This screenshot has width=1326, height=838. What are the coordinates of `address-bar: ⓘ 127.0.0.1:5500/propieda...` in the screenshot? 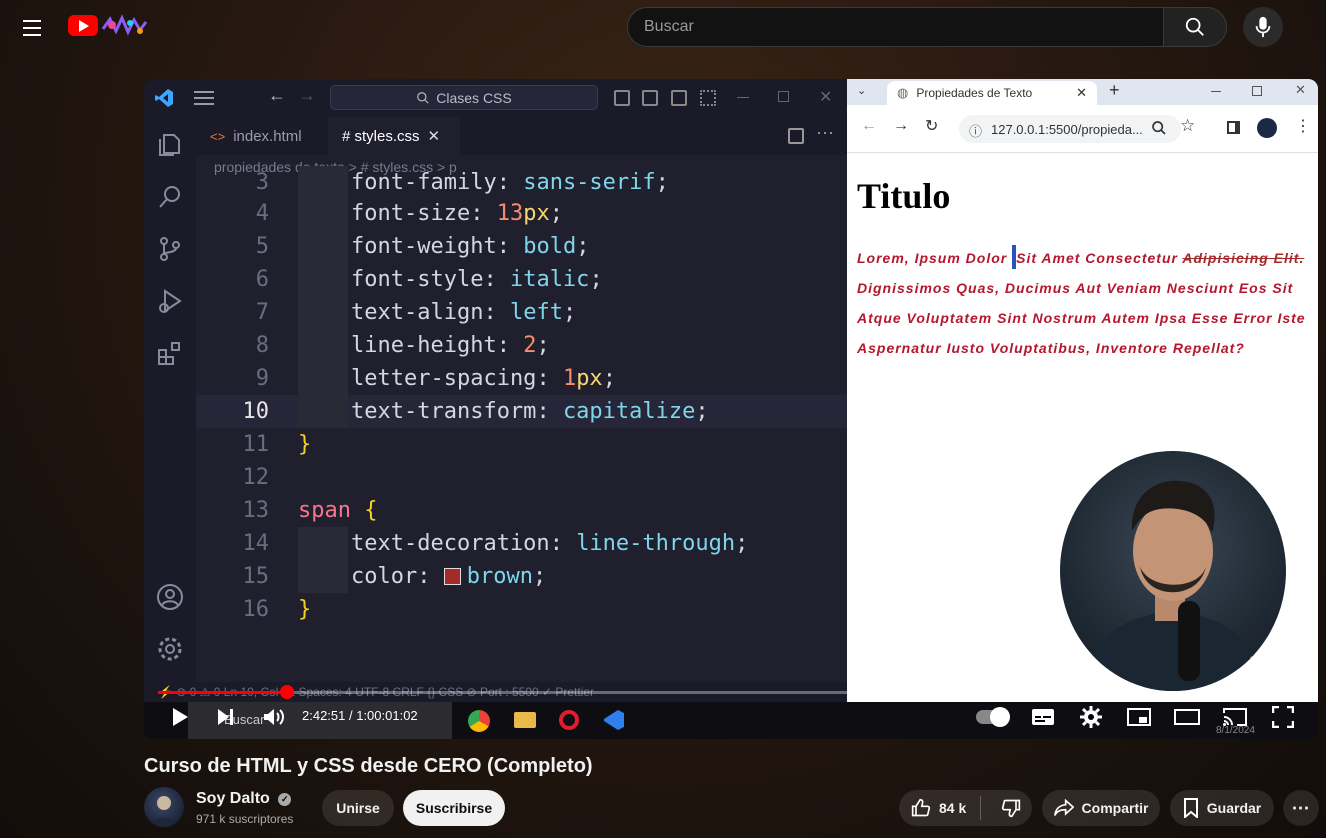 It's located at (1070, 129).